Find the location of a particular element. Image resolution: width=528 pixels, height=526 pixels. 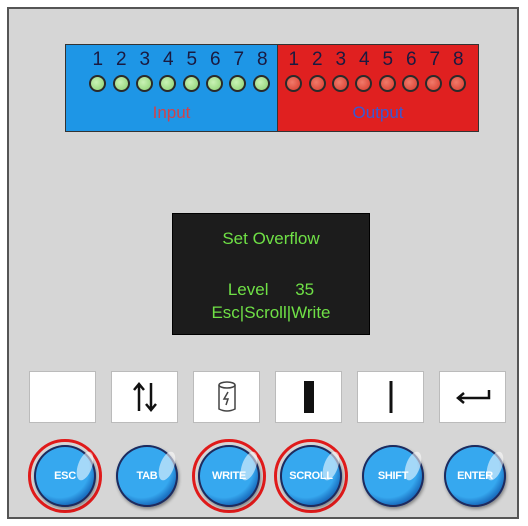

output-number: 5 is located at coordinates (388, 59).